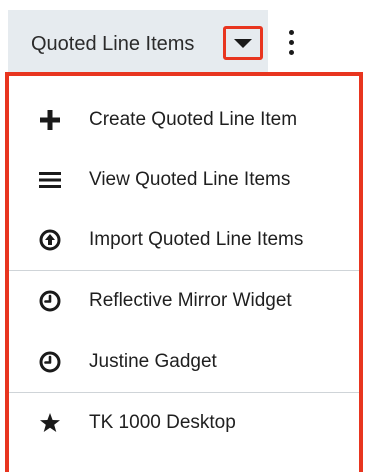 The image size is (366, 472). I want to click on star-icon, so click(50, 422).